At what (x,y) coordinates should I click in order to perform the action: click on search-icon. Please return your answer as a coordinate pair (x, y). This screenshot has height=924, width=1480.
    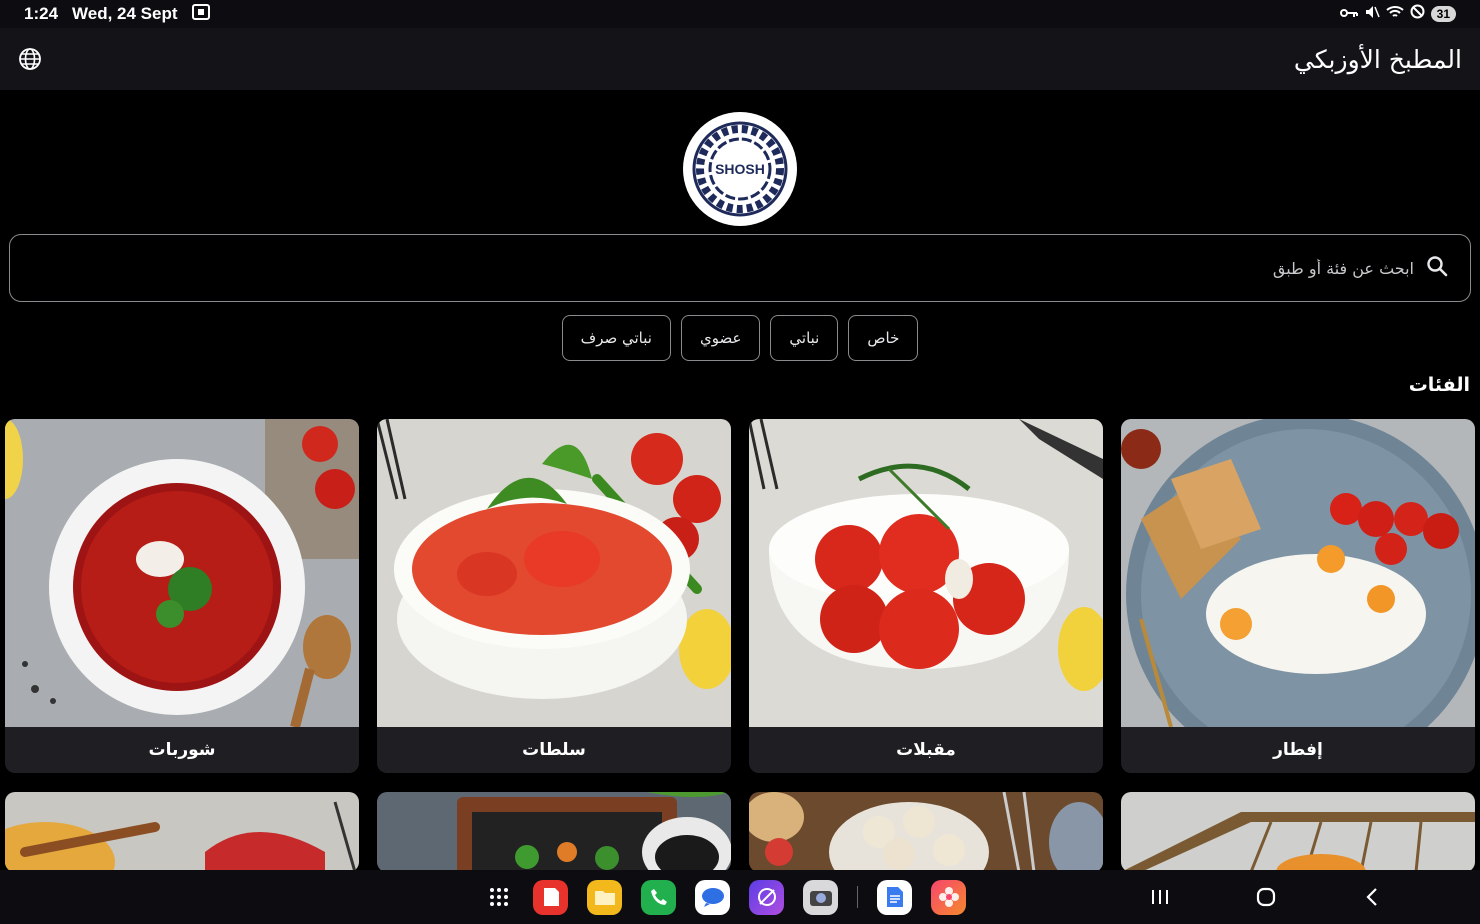
    Looking at the image, I should click on (1437, 268).